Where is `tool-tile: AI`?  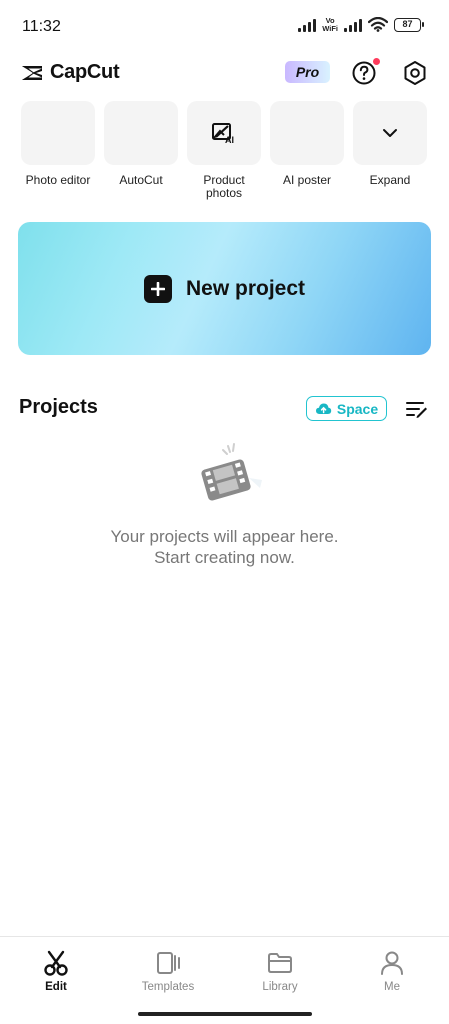
tool-tile: AI is located at coordinates (224, 133).